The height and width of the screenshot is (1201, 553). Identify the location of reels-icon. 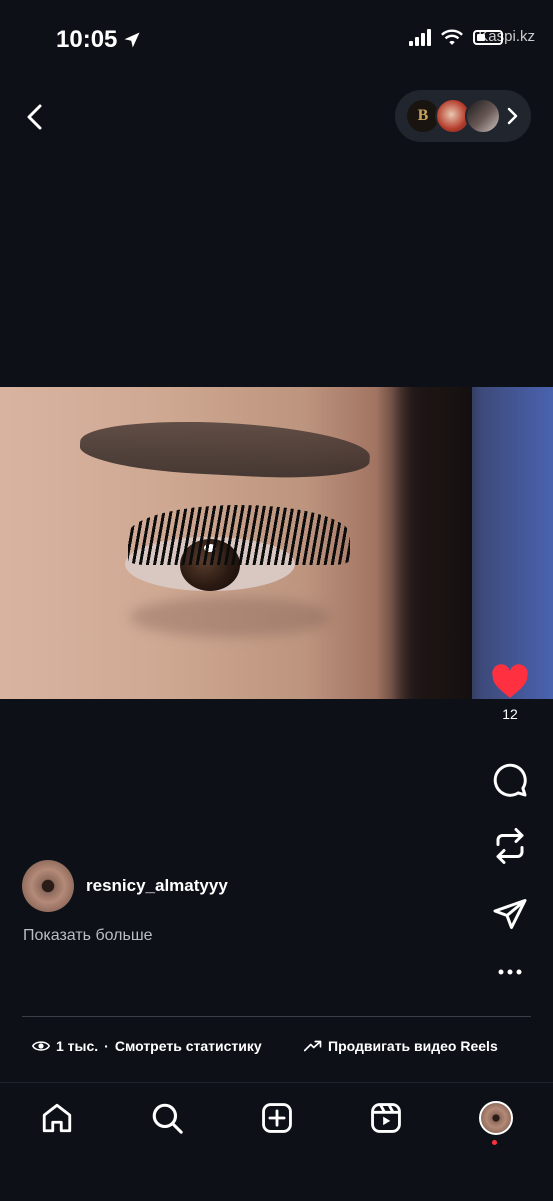
(386, 1118).